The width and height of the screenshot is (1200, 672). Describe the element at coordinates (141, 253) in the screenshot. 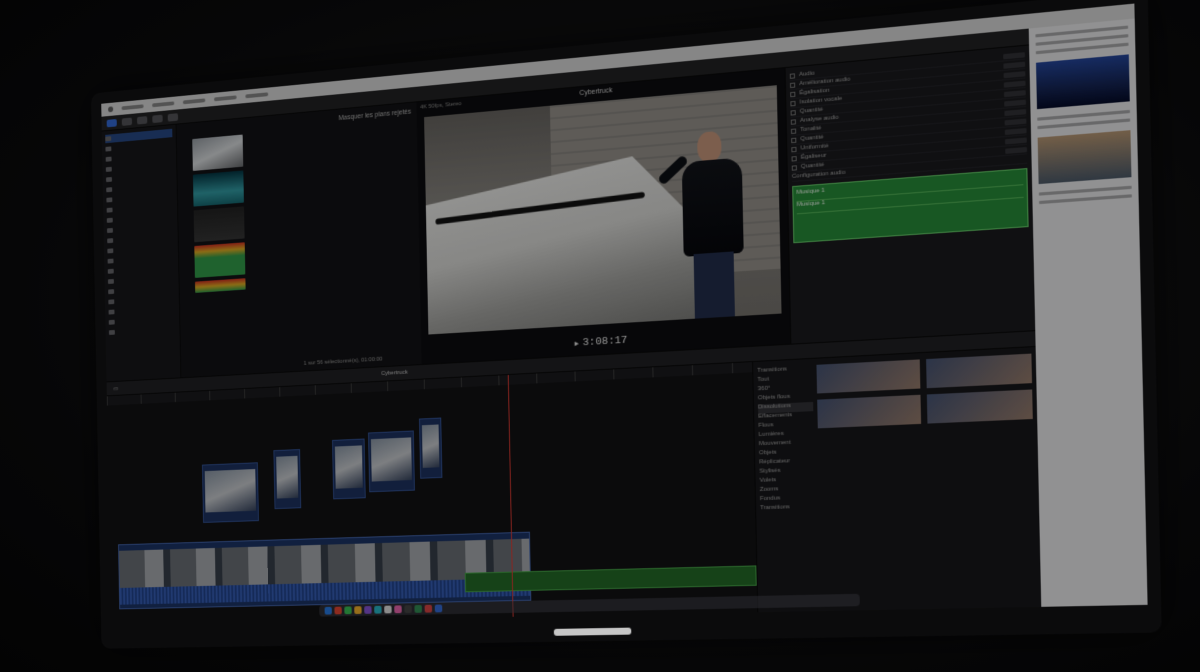

I see `library-sidebar` at that location.